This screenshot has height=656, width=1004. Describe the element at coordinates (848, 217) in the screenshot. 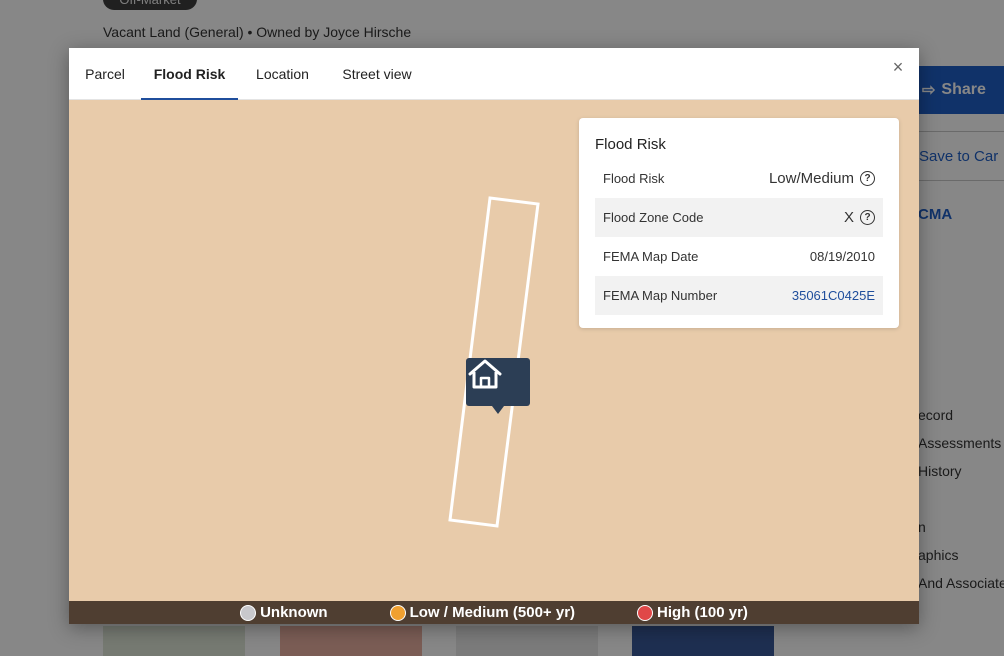

I see `flood-zone-value: X` at that location.